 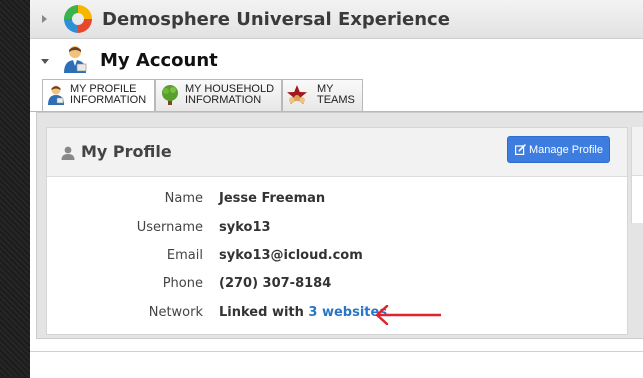 I want to click on user-icon, so click(x=68, y=154).